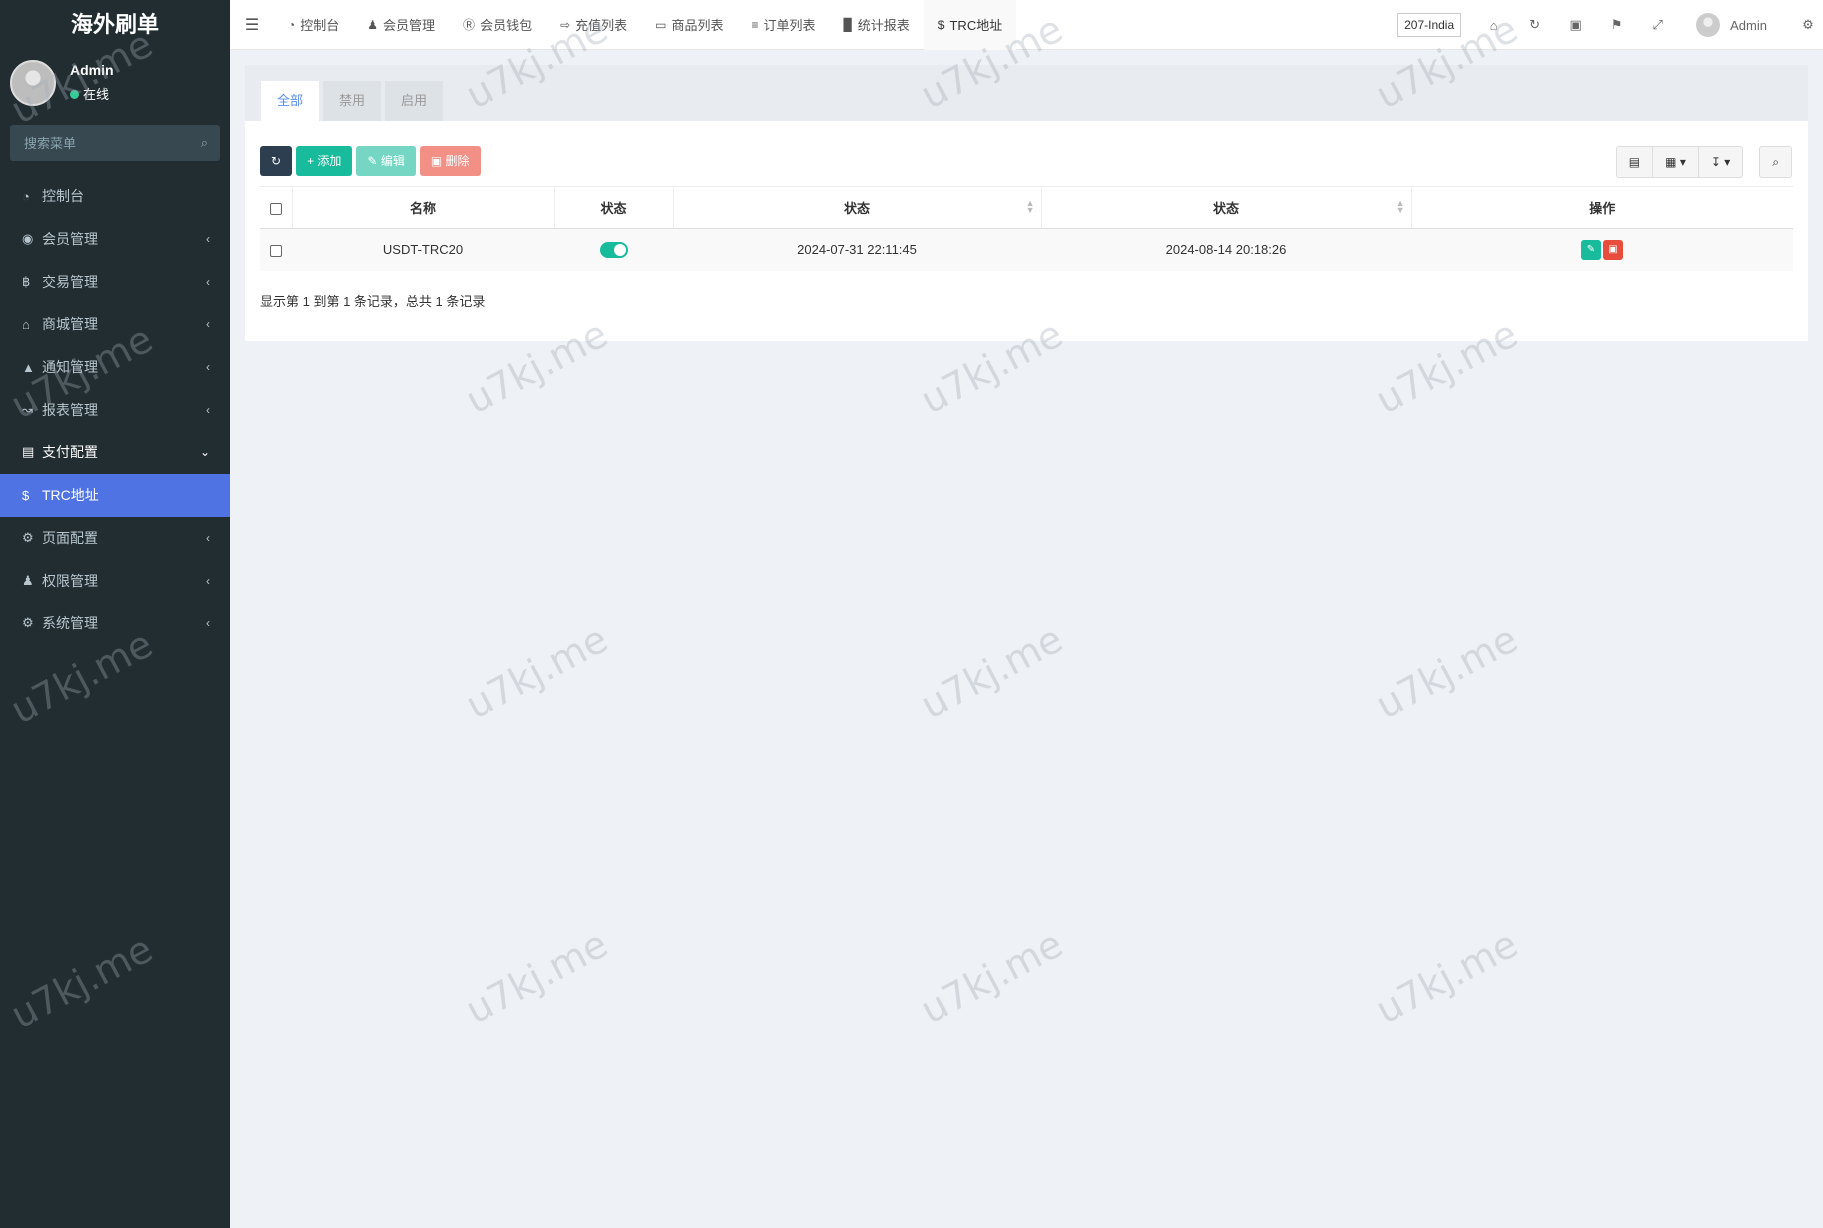  I want to click on toolbar: ↻ + 添加 ✎ 编辑 ▣ 删除, so click(370, 161).